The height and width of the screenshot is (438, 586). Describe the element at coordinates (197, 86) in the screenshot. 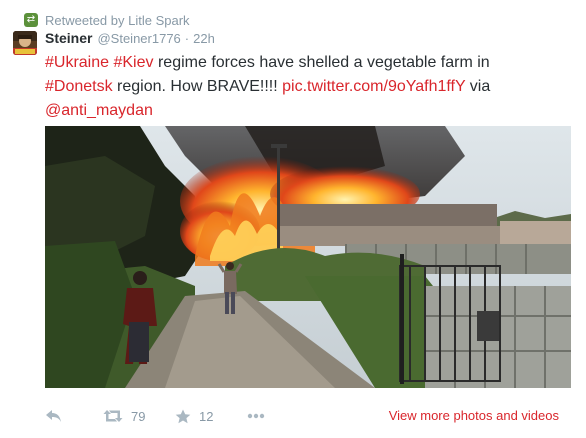

I see `tweet-text-segment-2: region. How BRAVE!!!!` at that location.